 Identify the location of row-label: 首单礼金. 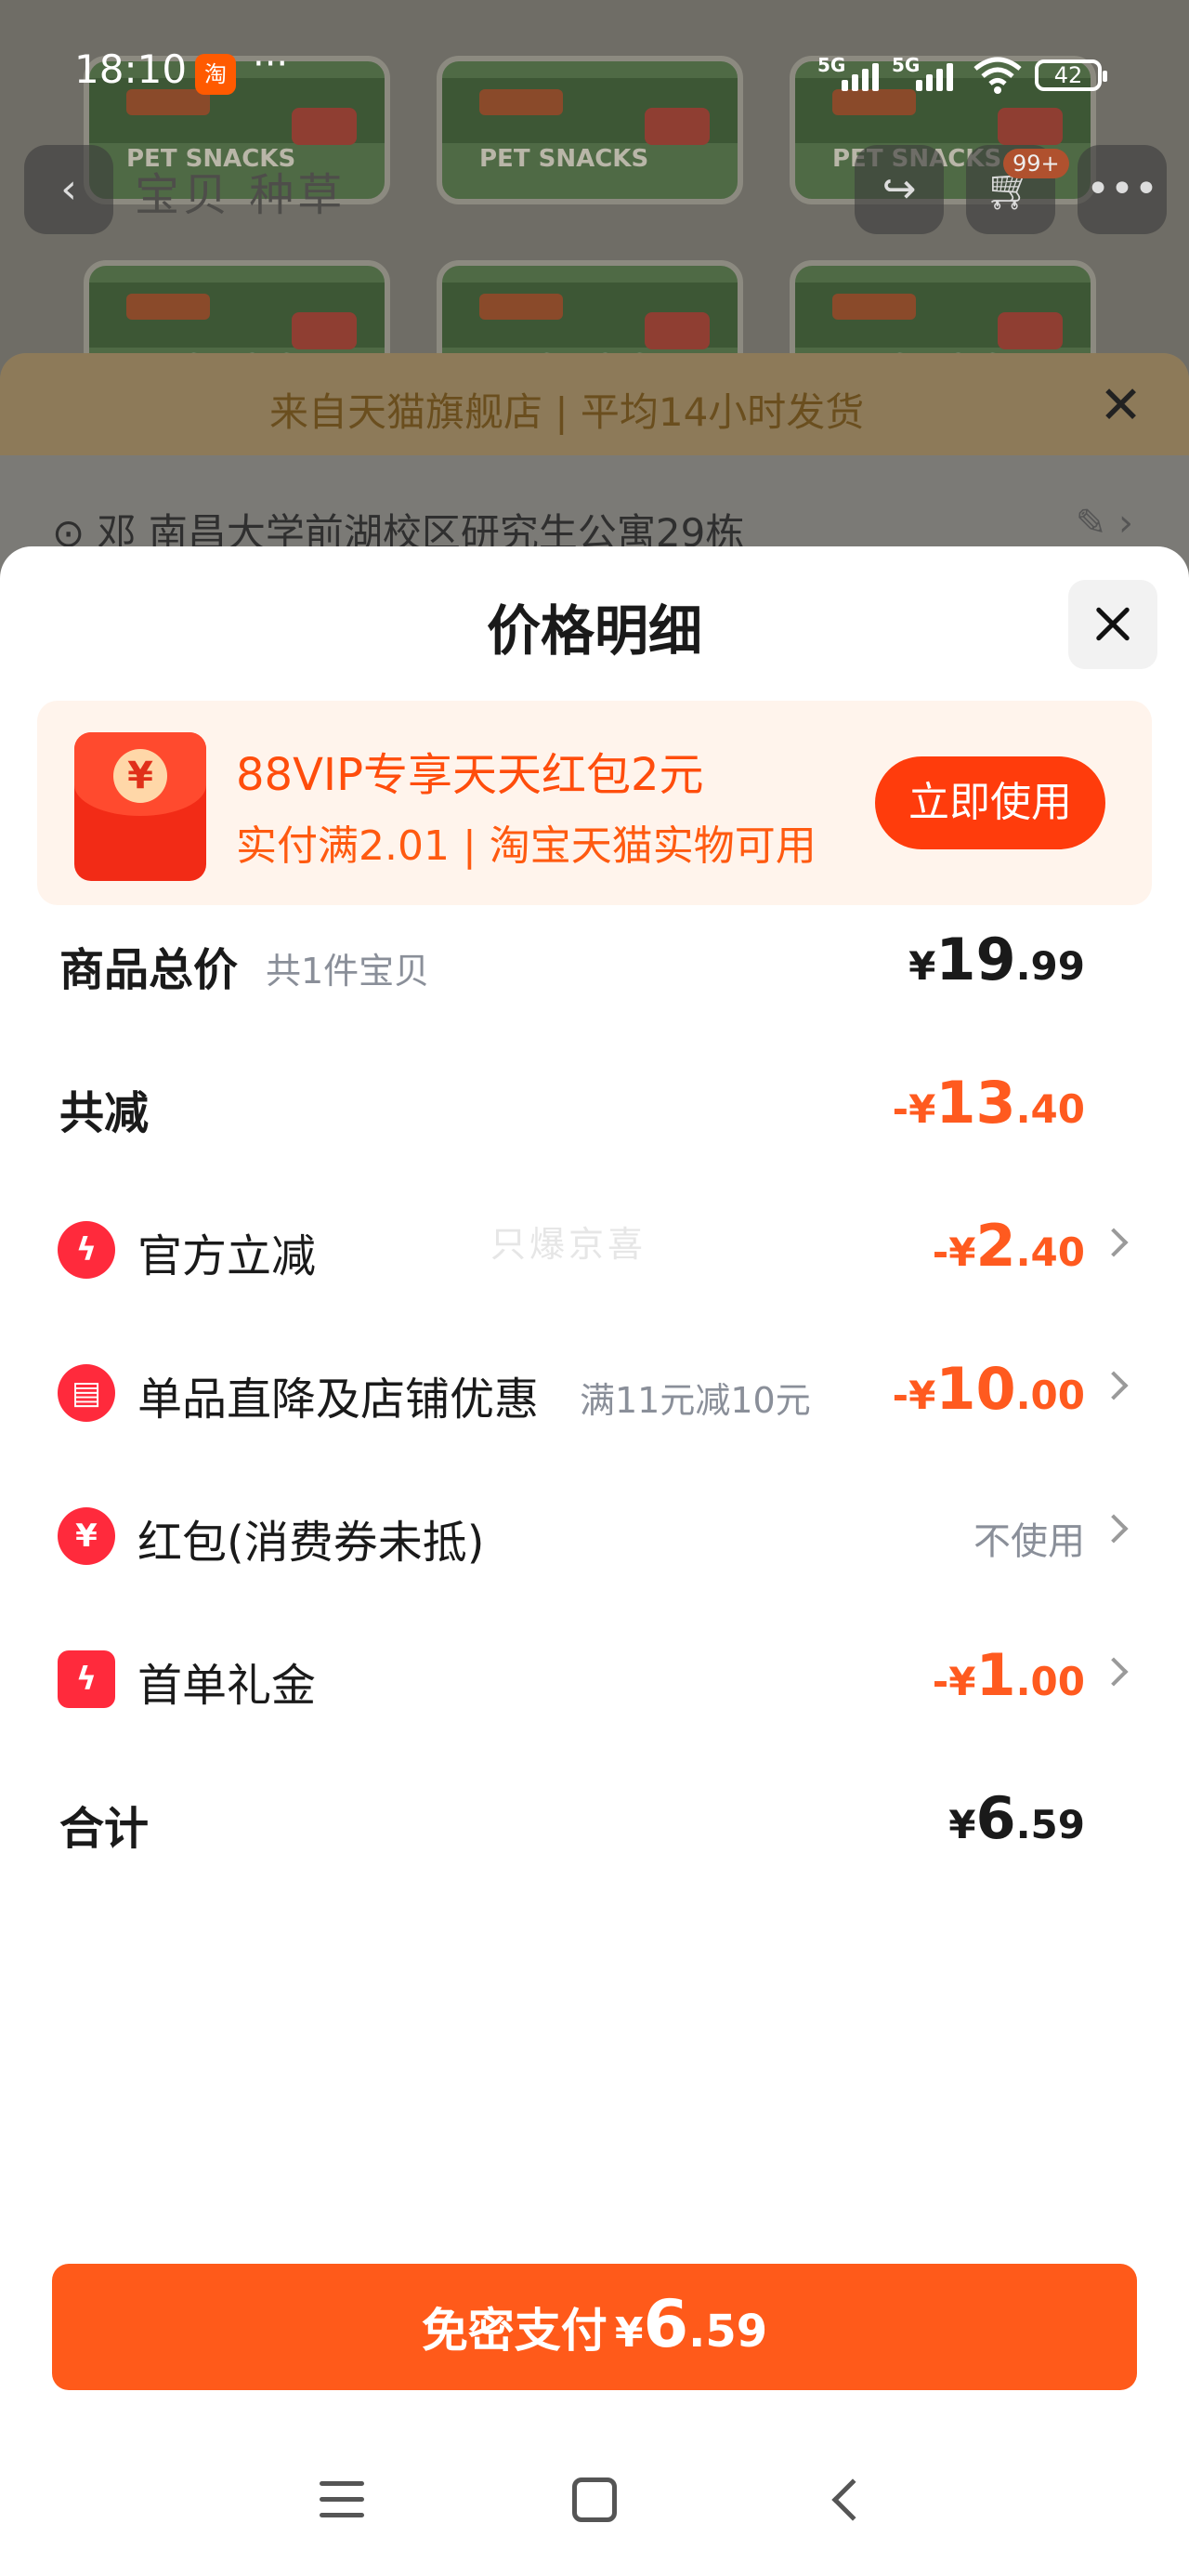
(227, 1686).